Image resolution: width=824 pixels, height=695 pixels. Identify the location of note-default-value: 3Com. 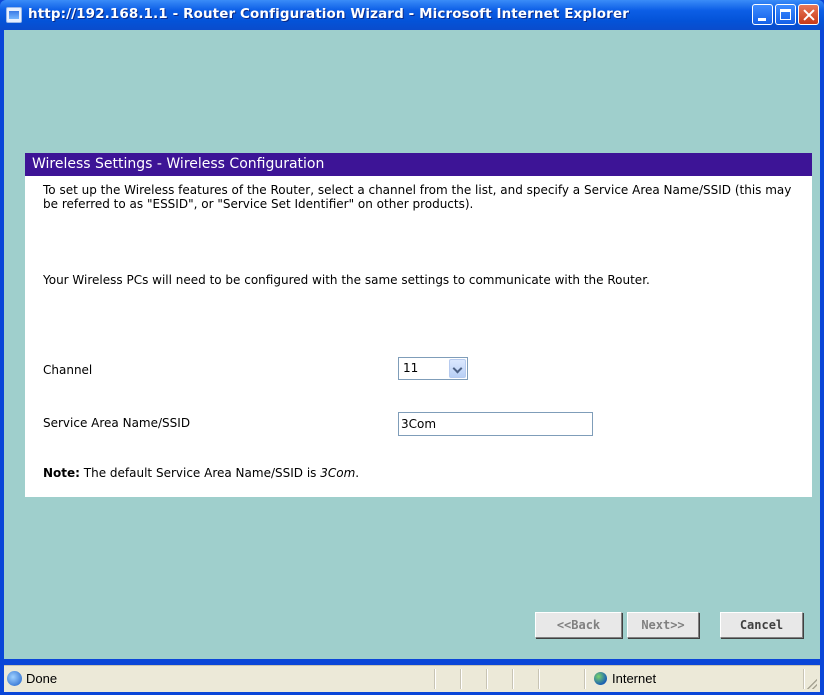
(338, 473).